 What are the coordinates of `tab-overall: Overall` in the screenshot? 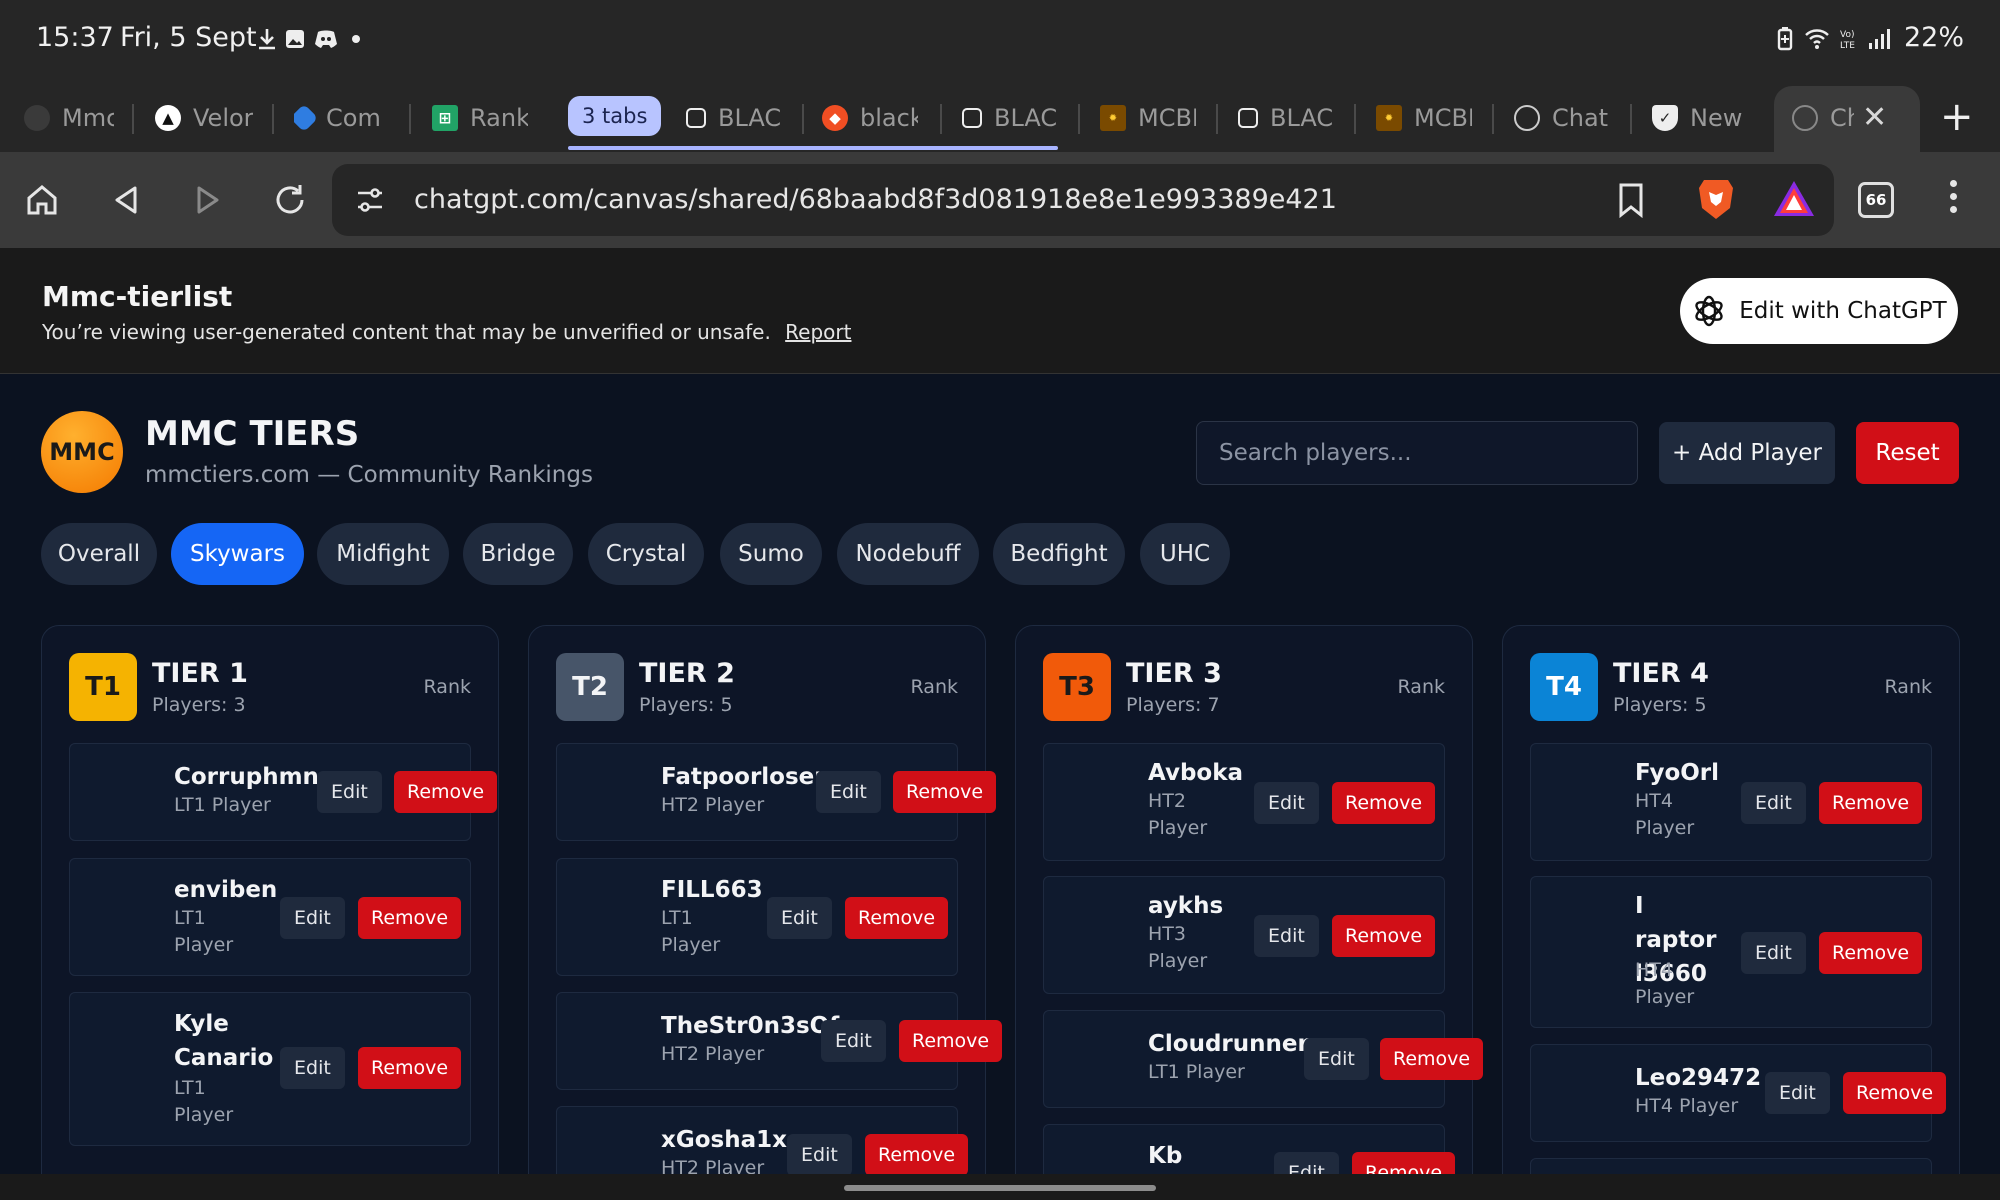 It's located at (99, 554).